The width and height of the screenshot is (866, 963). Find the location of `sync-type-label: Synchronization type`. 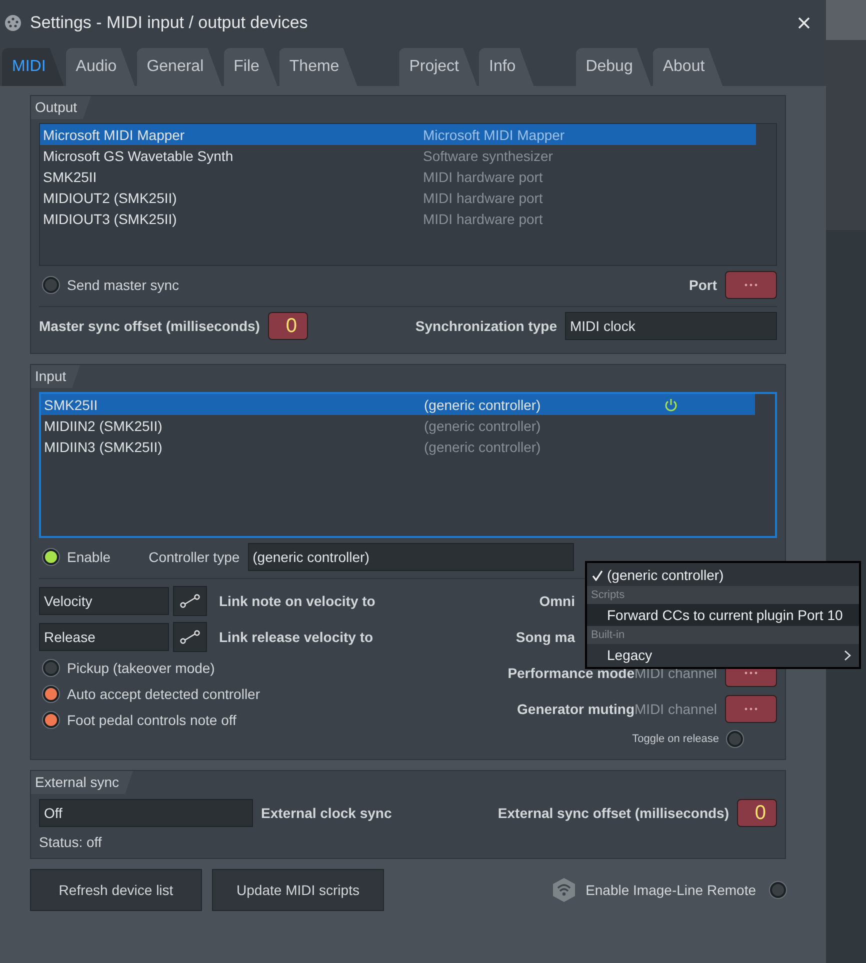

sync-type-label: Synchronization type is located at coordinates (486, 326).